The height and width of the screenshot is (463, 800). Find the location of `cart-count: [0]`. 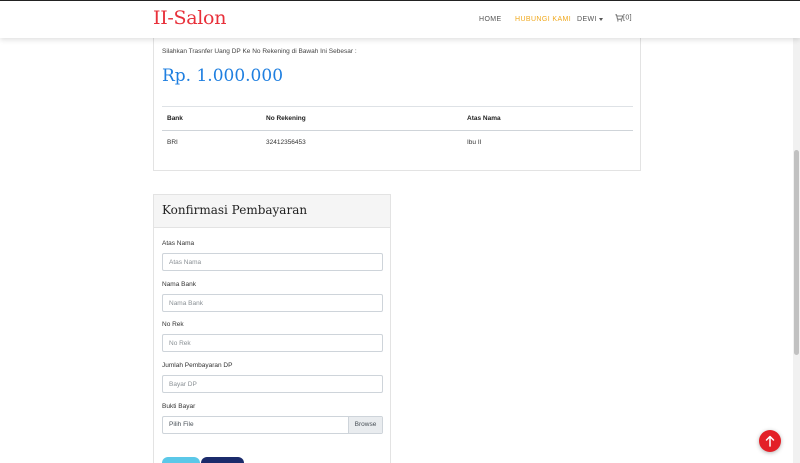

cart-count: [0] is located at coordinates (627, 18).